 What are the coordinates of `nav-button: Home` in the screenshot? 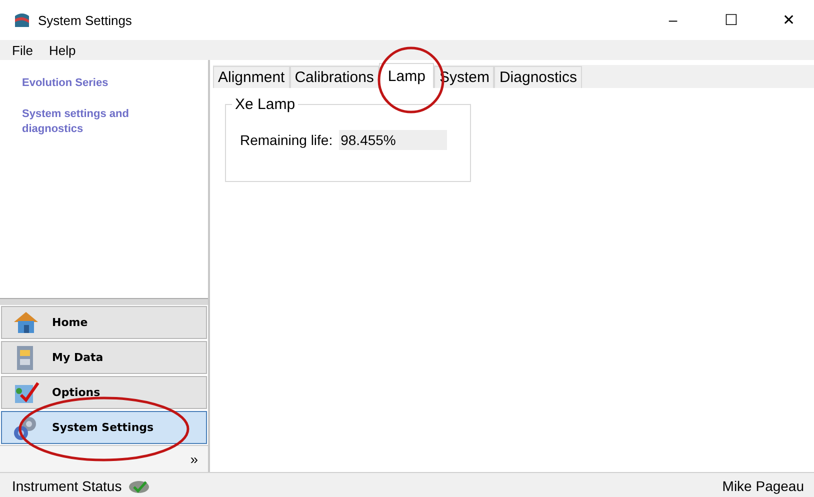 It's located at (104, 322).